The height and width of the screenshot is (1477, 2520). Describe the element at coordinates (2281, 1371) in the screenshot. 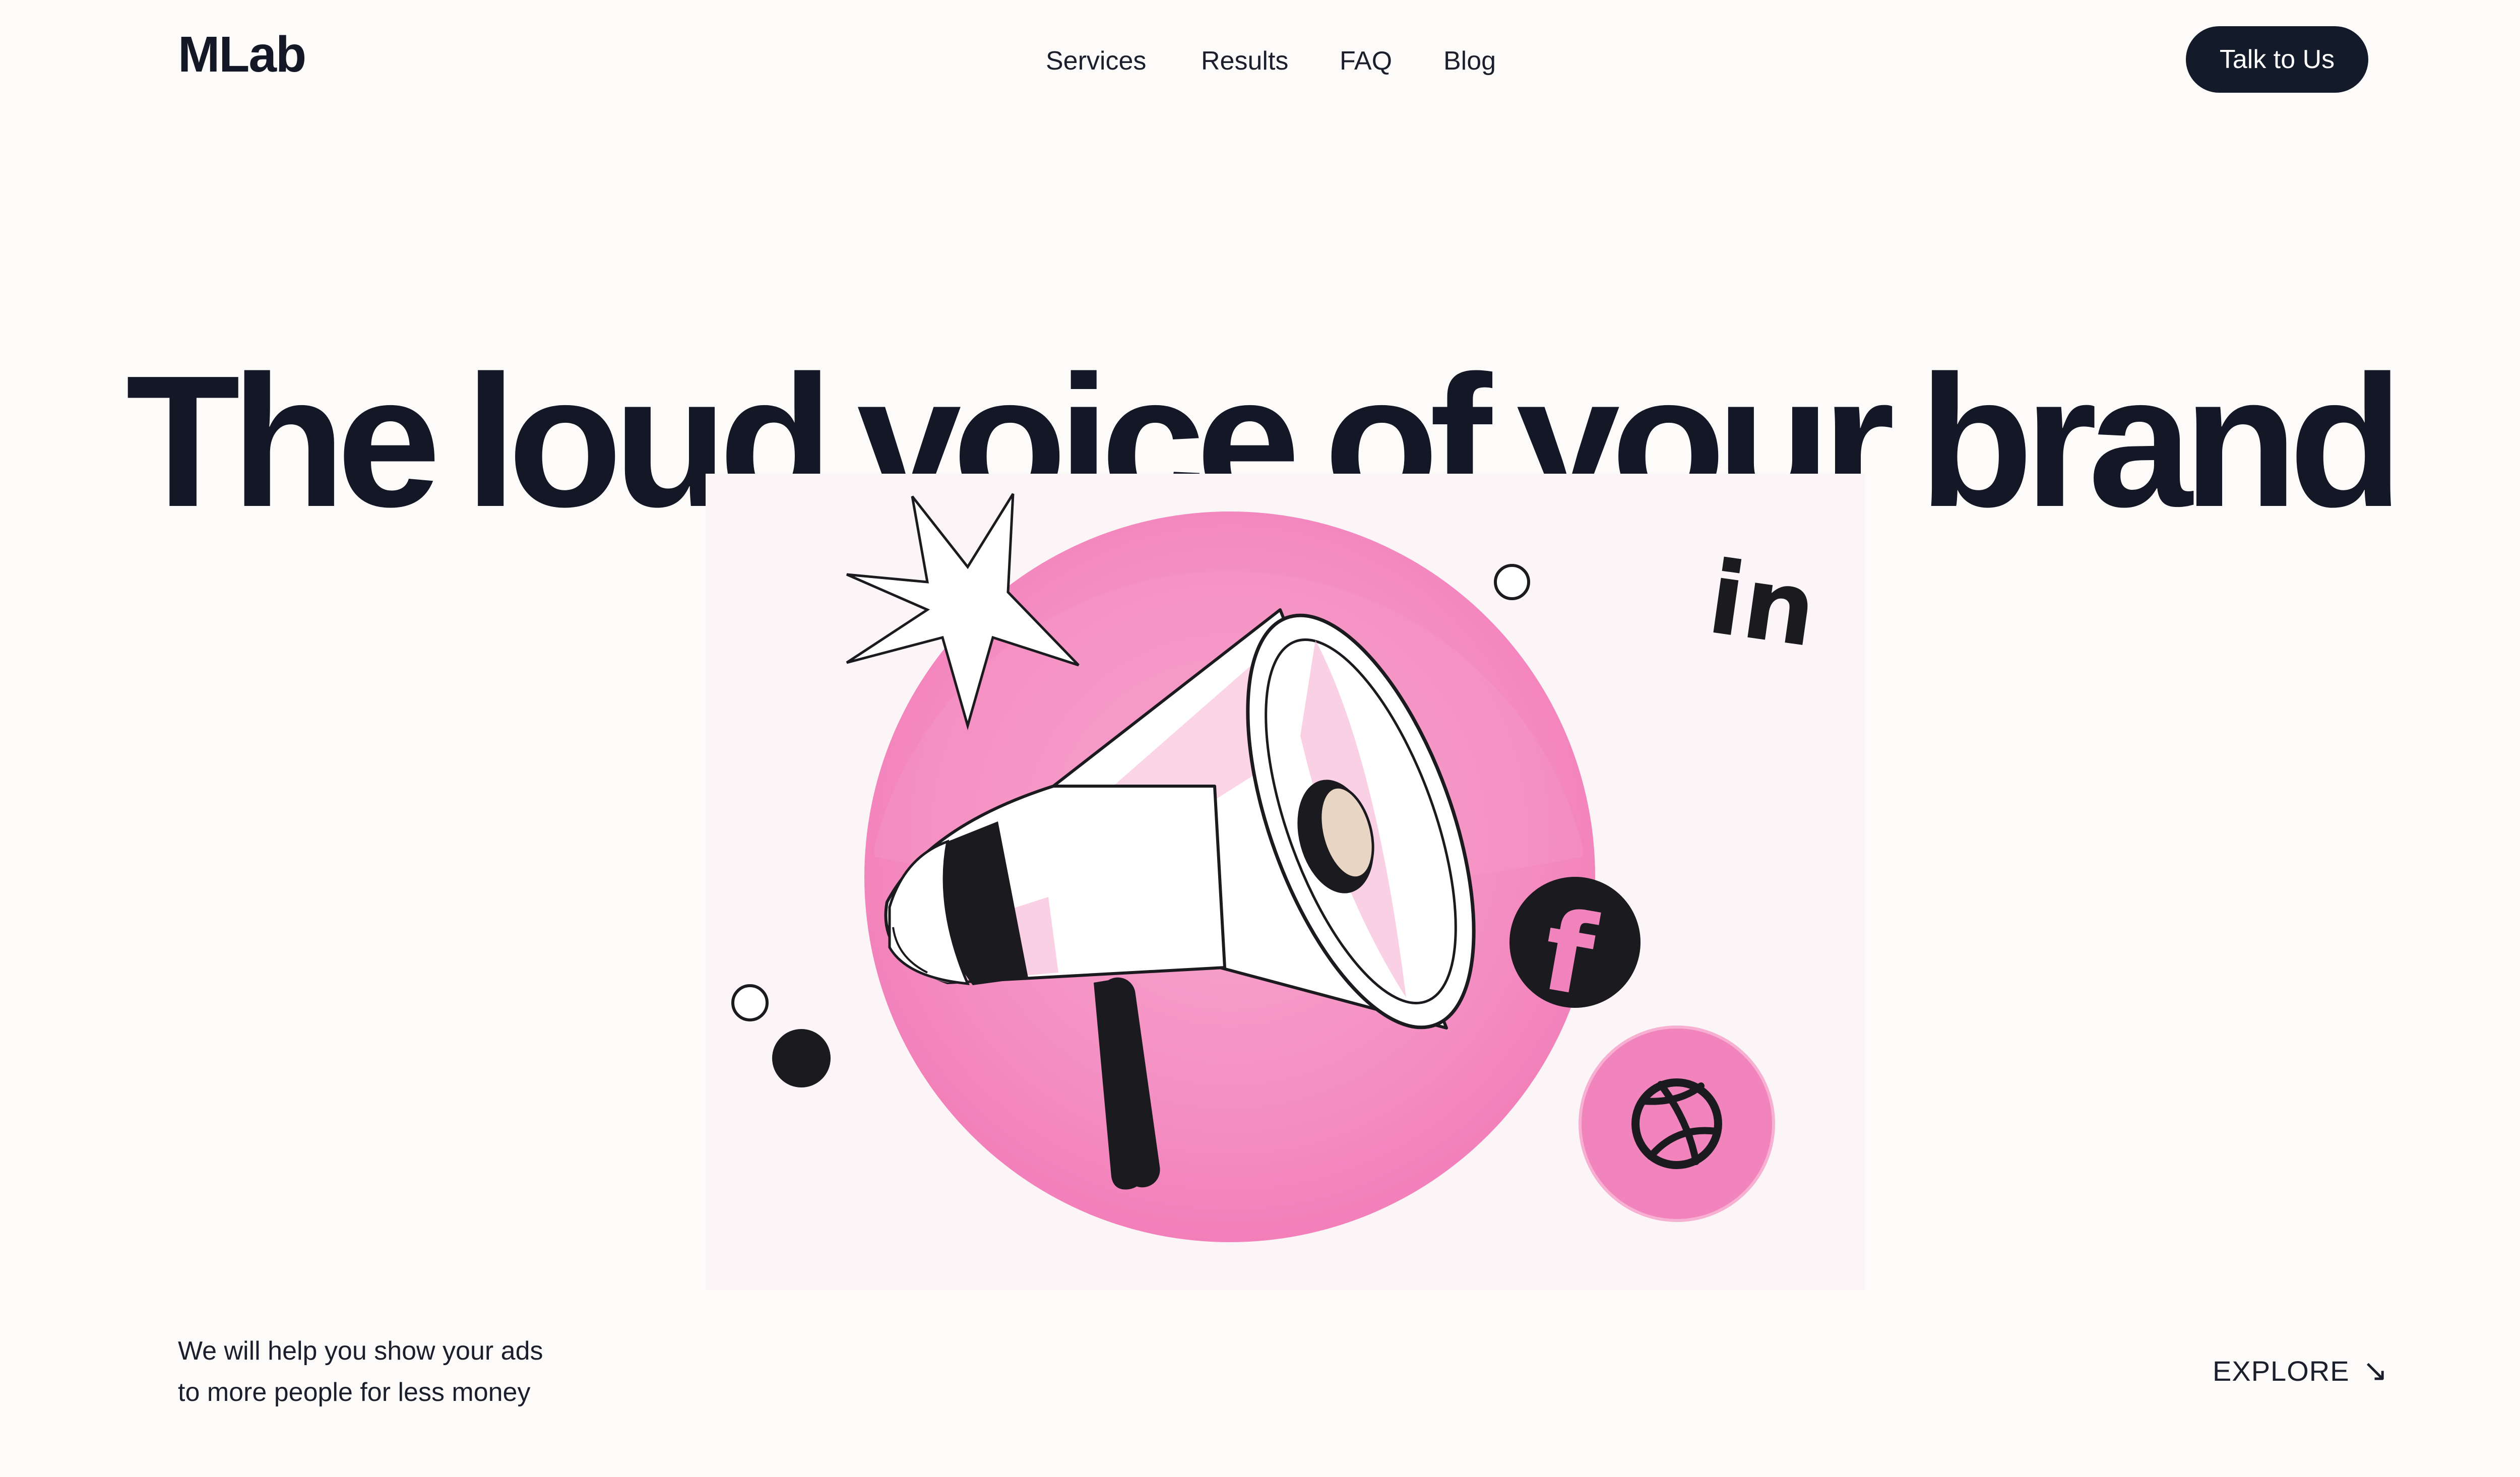

I see `explore-label: EXPLORE` at that location.